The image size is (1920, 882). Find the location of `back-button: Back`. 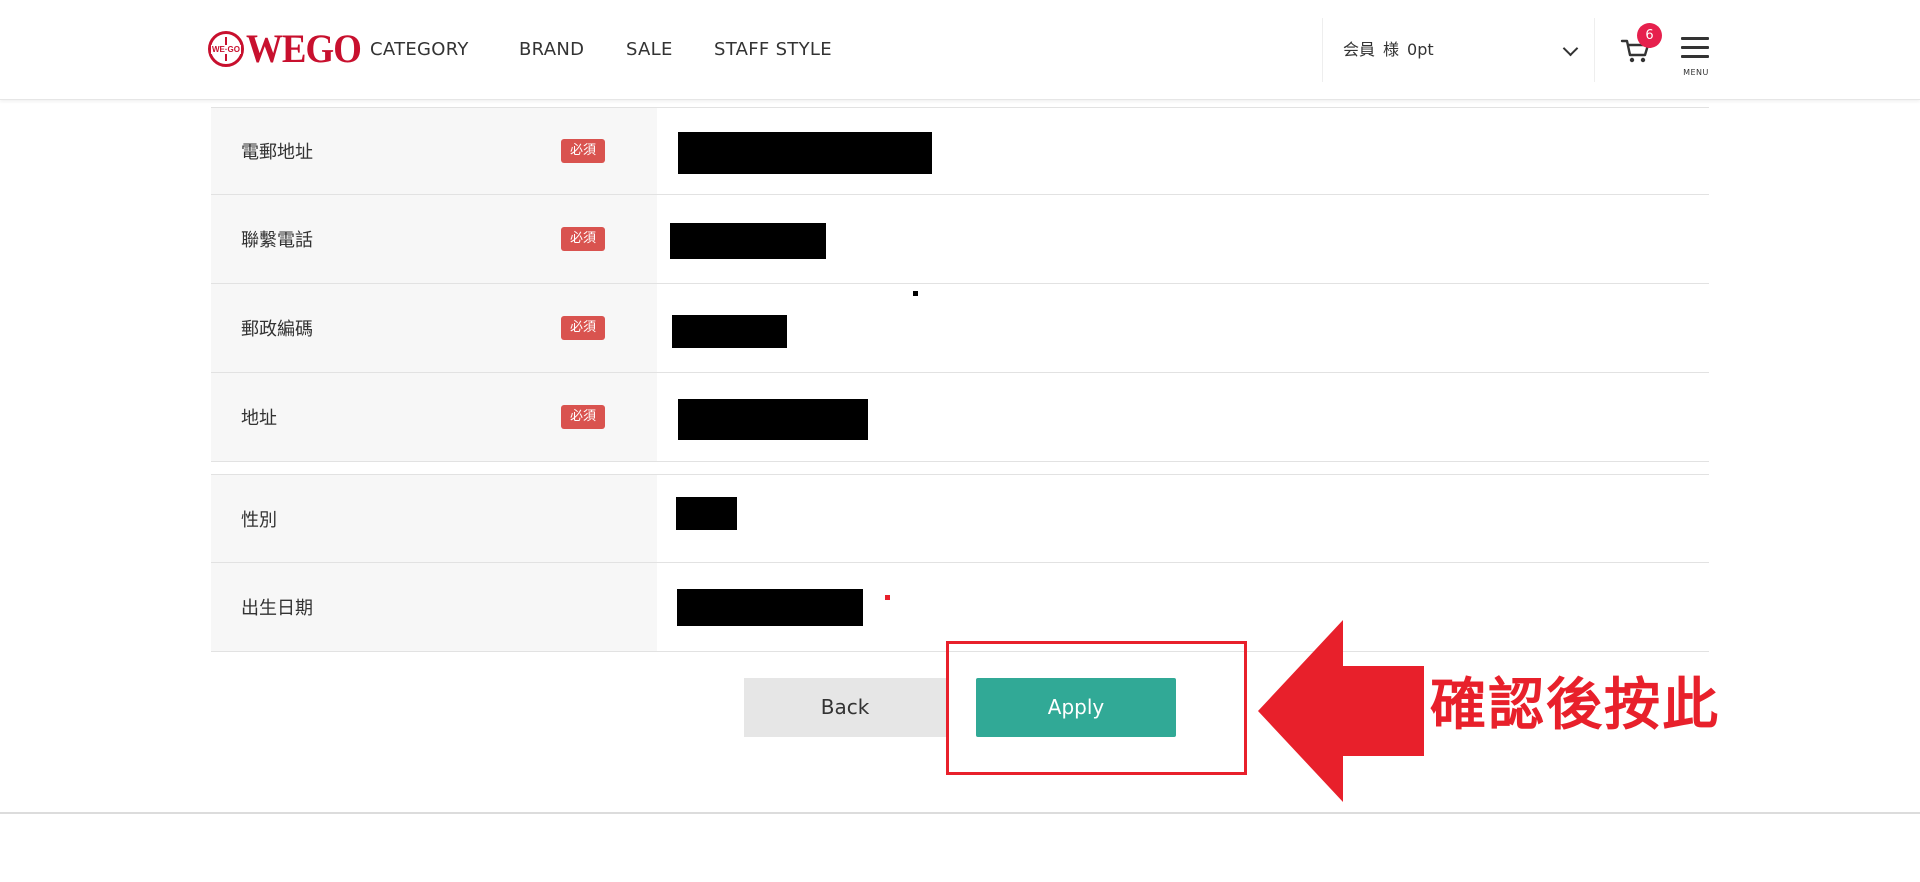

back-button: Back is located at coordinates (845, 707).